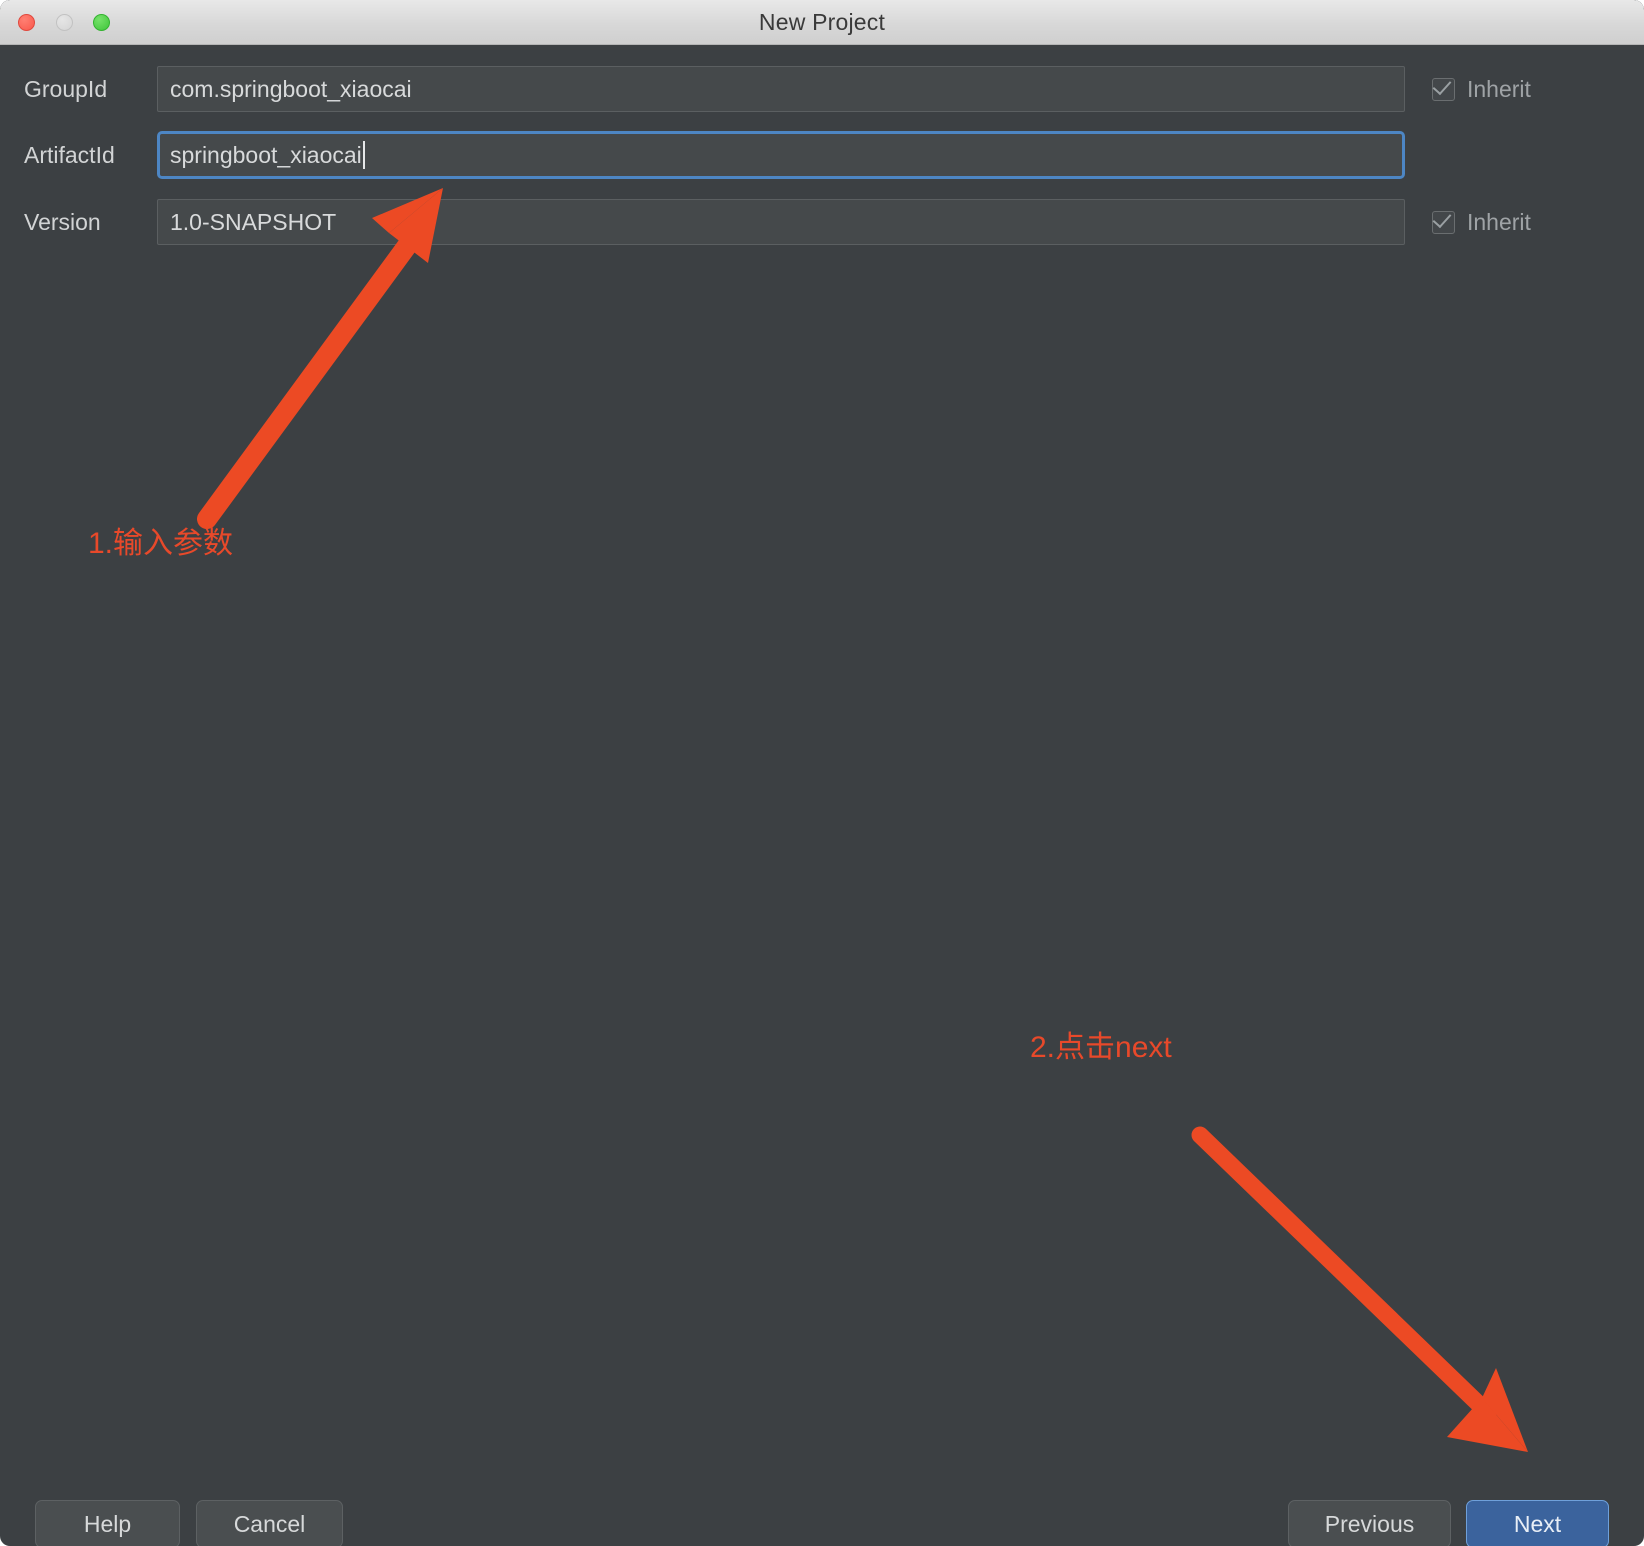 Image resolution: width=1644 pixels, height=1546 pixels. What do you see at coordinates (781, 155) in the screenshot?
I see `artifactid-input` at bounding box center [781, 155].